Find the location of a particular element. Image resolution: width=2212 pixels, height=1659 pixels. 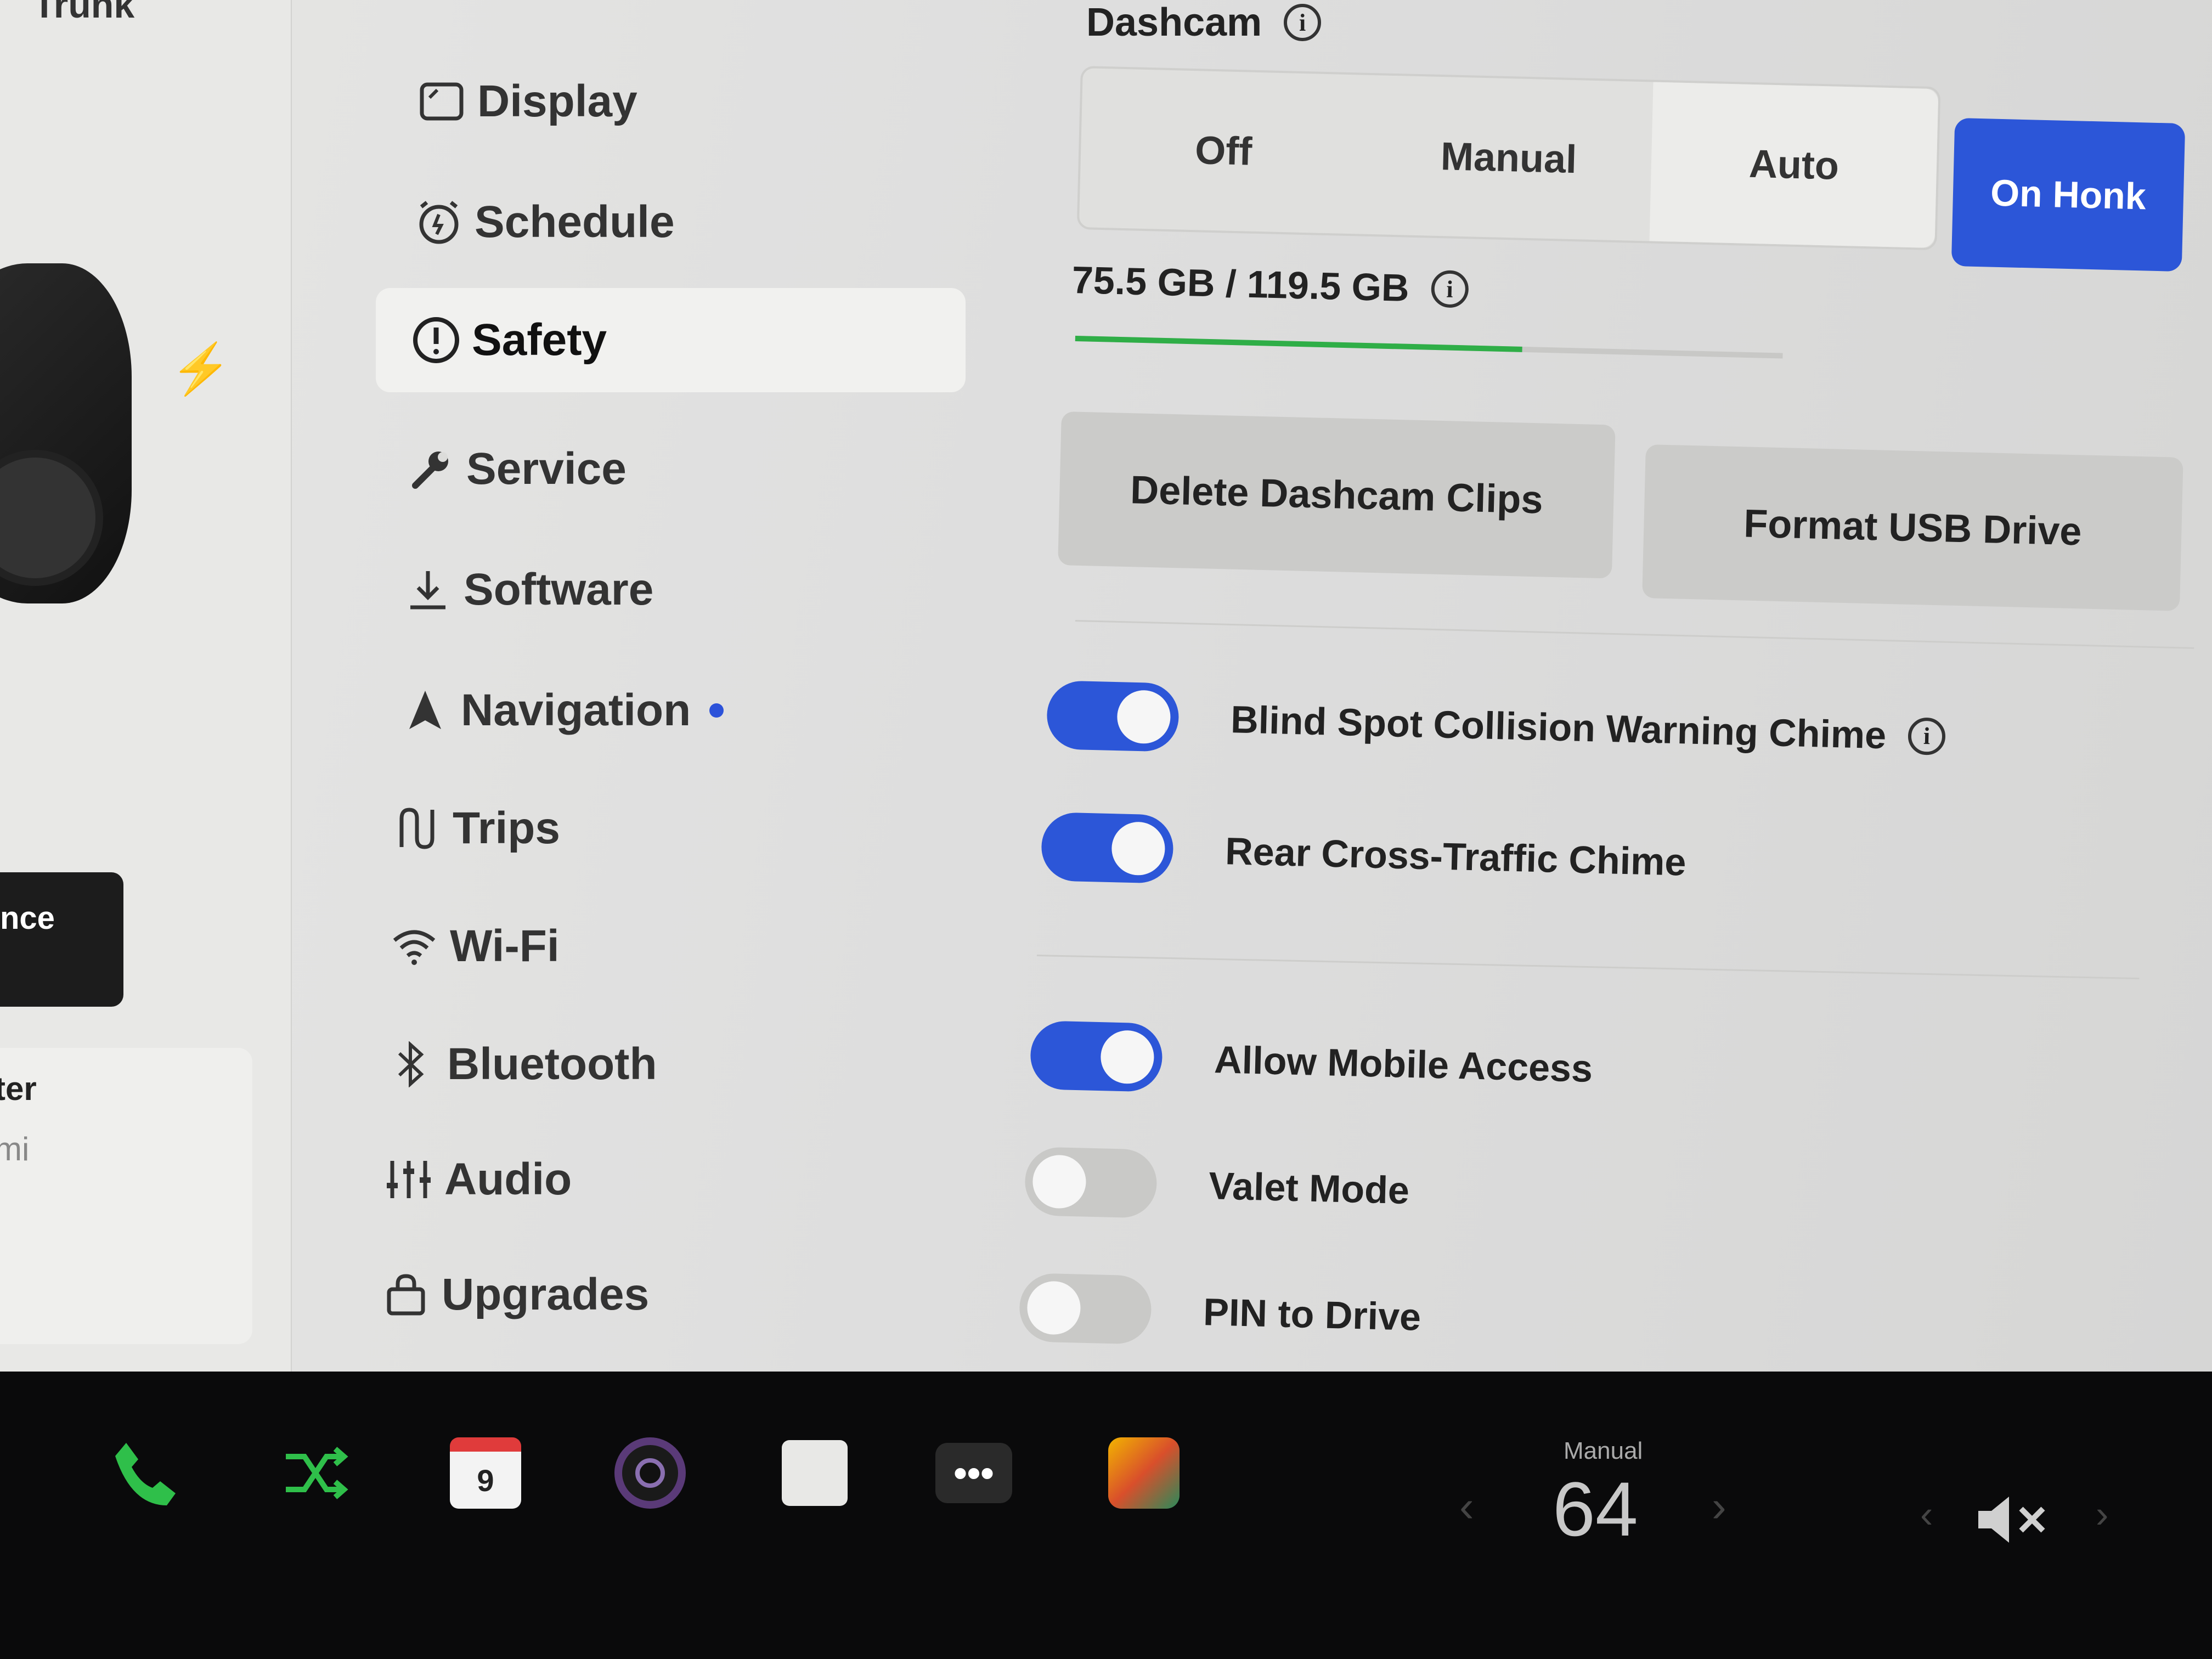

temp-increase-chevron-icon: › is located at coordinates (1719, 1506).